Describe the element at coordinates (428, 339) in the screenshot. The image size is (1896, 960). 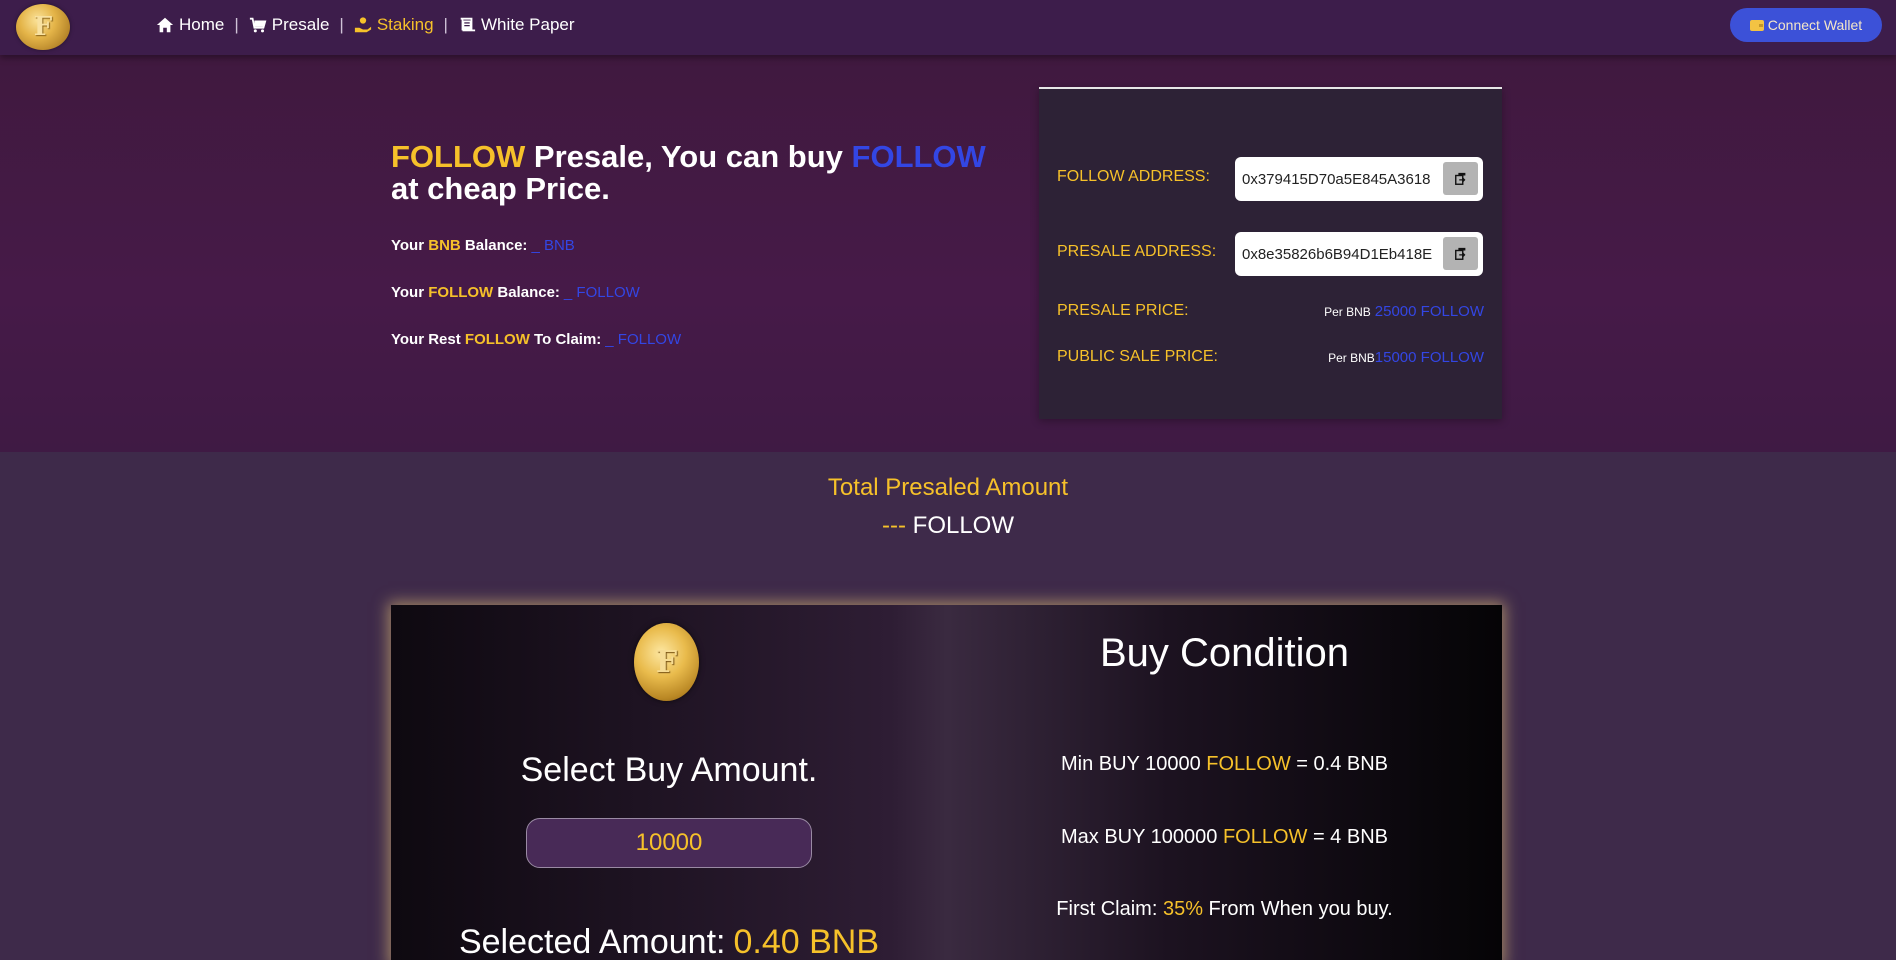
I see `rest-claim-prefix: Your Rest` at that location.